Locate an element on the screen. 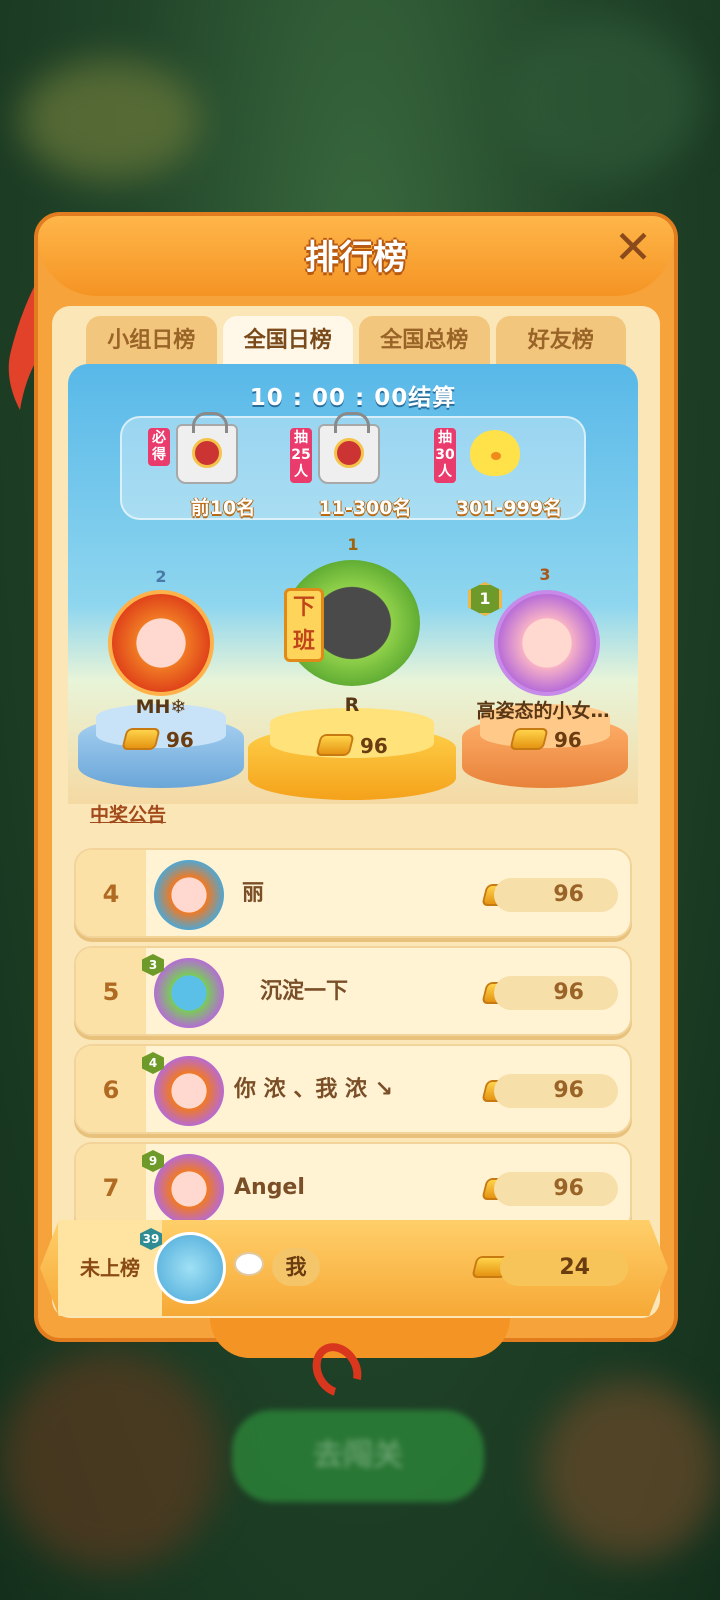  prize-11-300: 抽25人 11-300名 is located at coordinates (365, 467).